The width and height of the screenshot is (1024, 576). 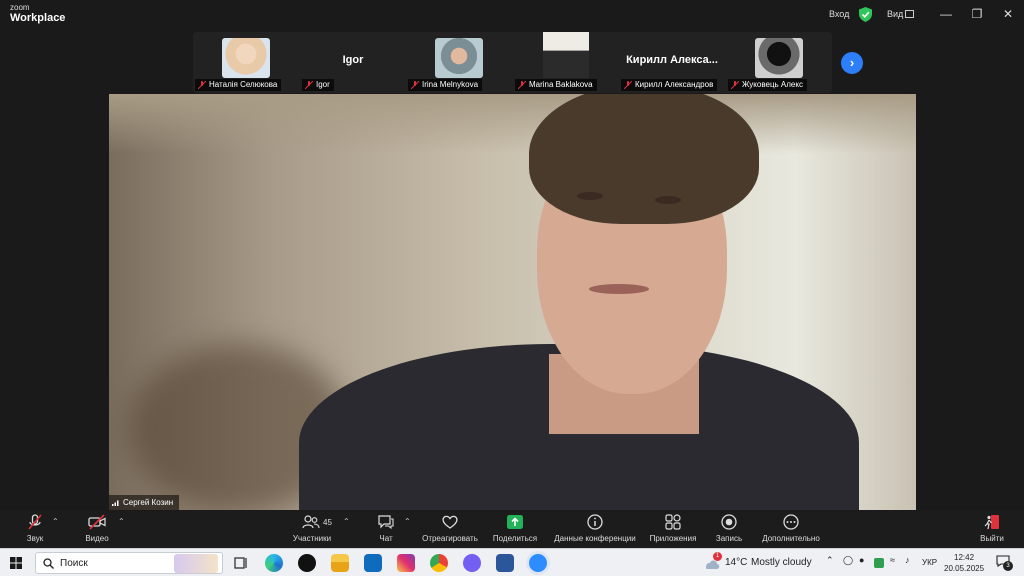 I want to click on speaker-mouth, so click(x=619, y=289).